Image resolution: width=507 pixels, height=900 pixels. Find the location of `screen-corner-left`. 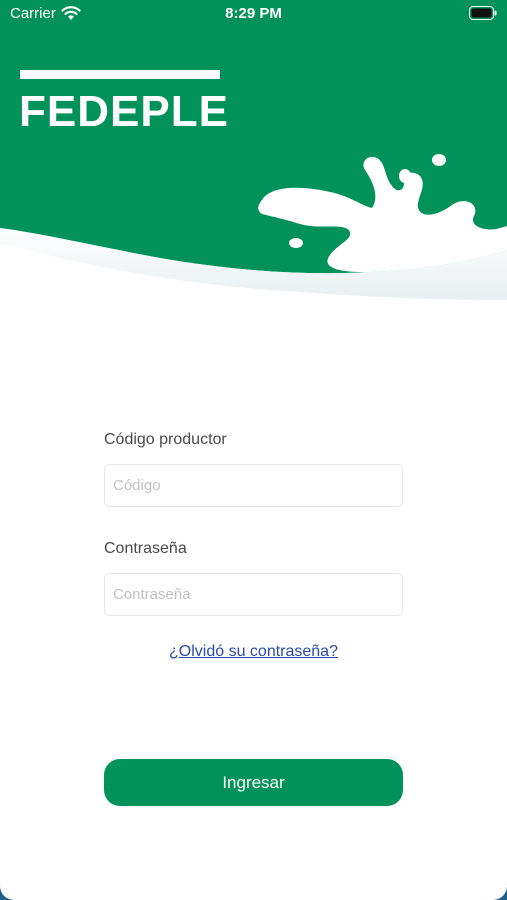

screen-corner-left is located at coordinates (14, 886).